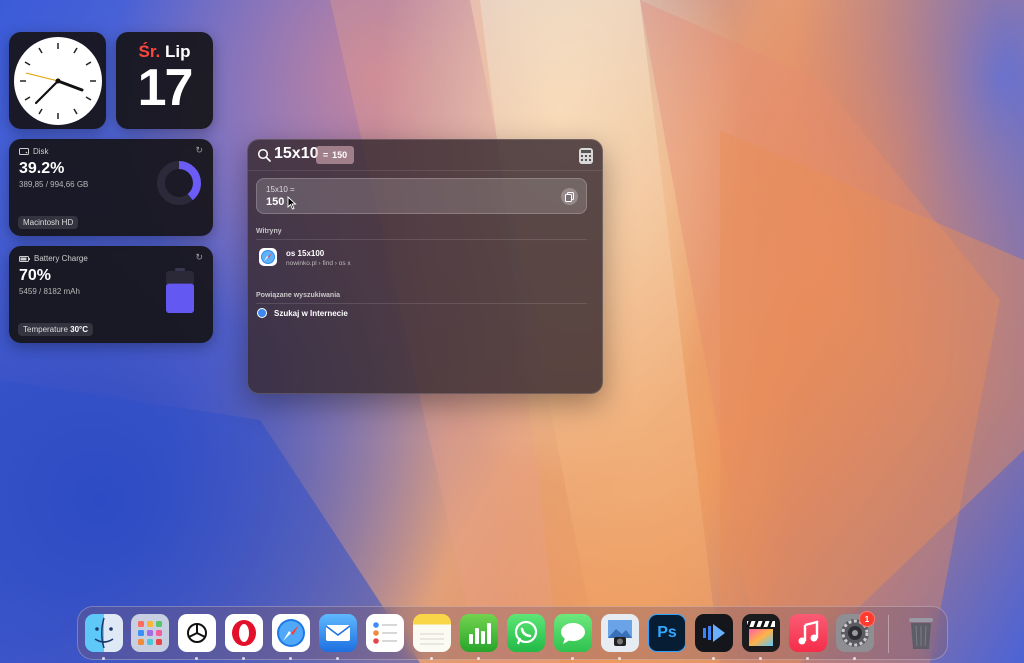 The image size is (1024, 663). What do you see at coordinates (479, 633) in the screenshot?
I see `dock-numbers-icon` at bounding box center [479, 633].